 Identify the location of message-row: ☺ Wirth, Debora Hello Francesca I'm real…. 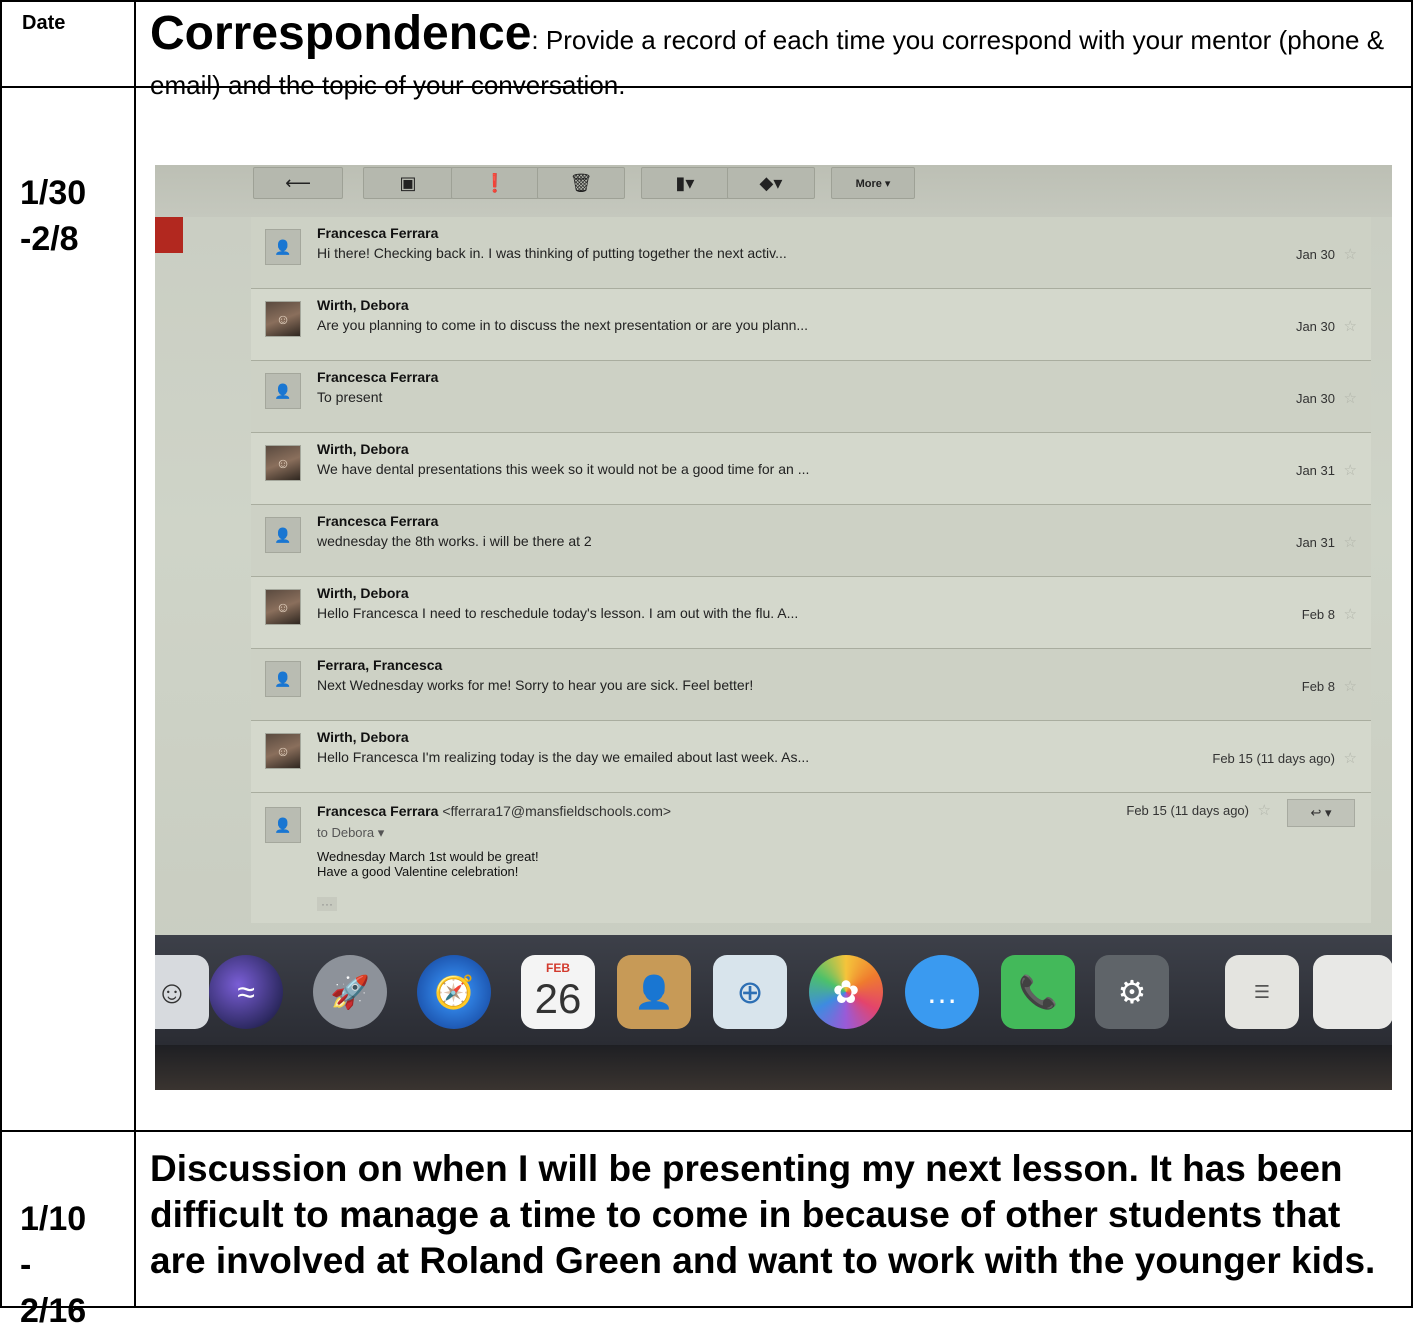
(811, 757).